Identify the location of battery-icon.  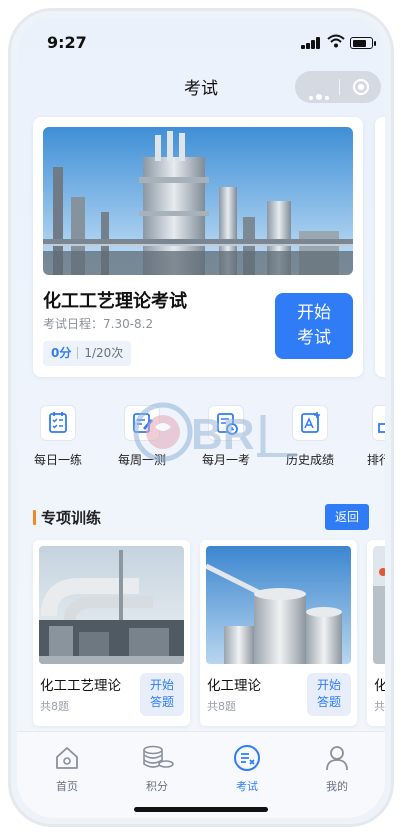
(363, 43).